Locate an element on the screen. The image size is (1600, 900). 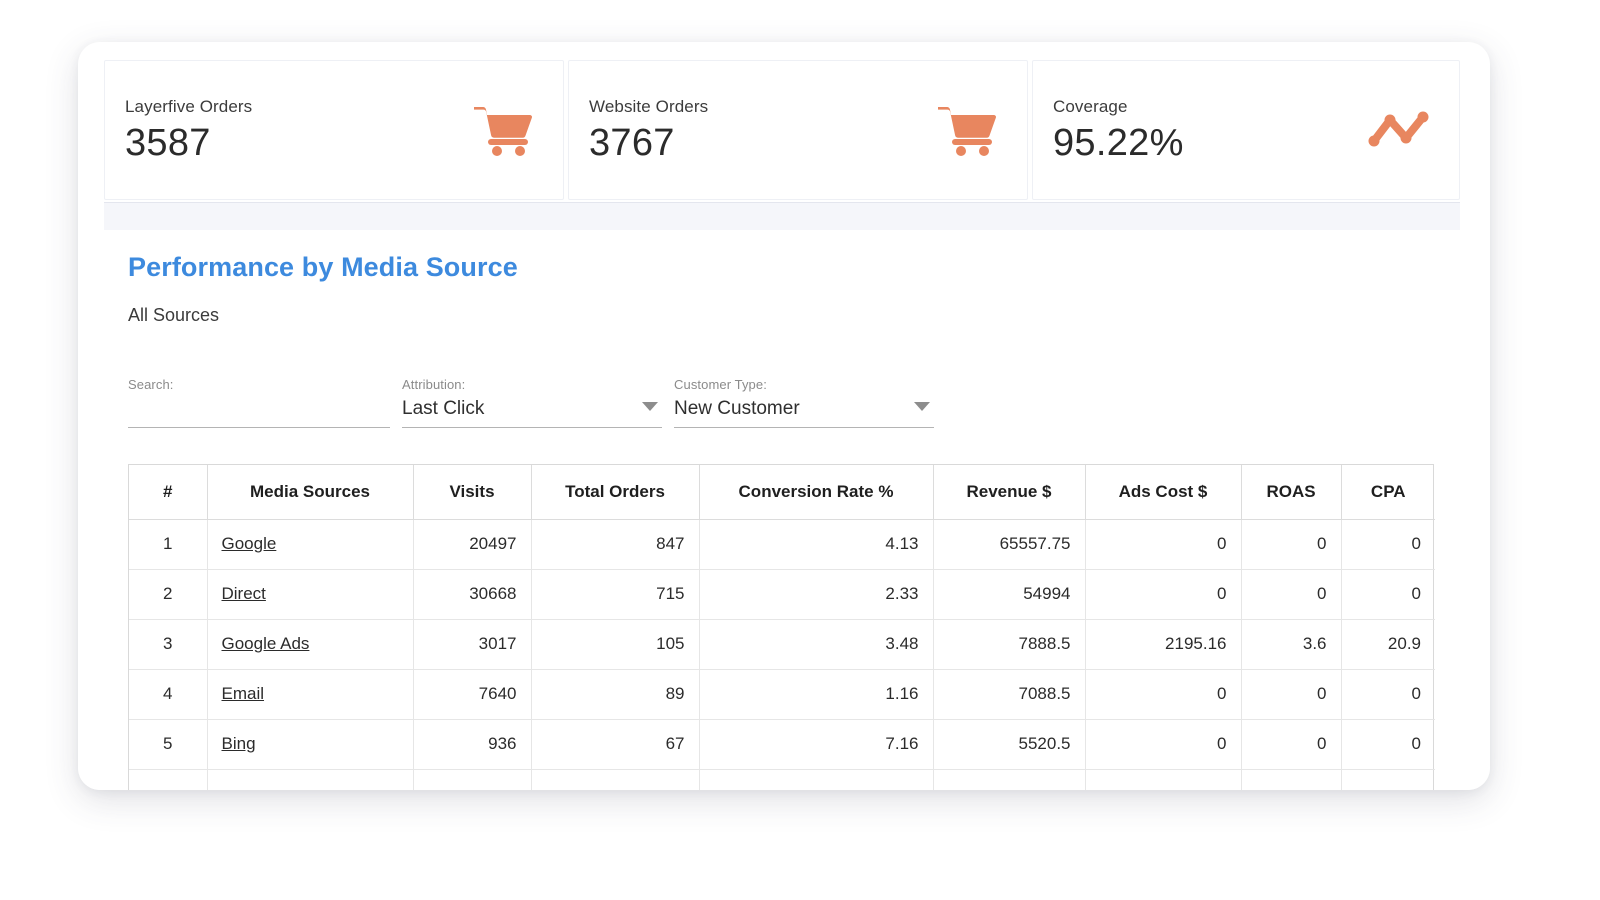
cell-index: 3 is located at coordinates (168, 644).